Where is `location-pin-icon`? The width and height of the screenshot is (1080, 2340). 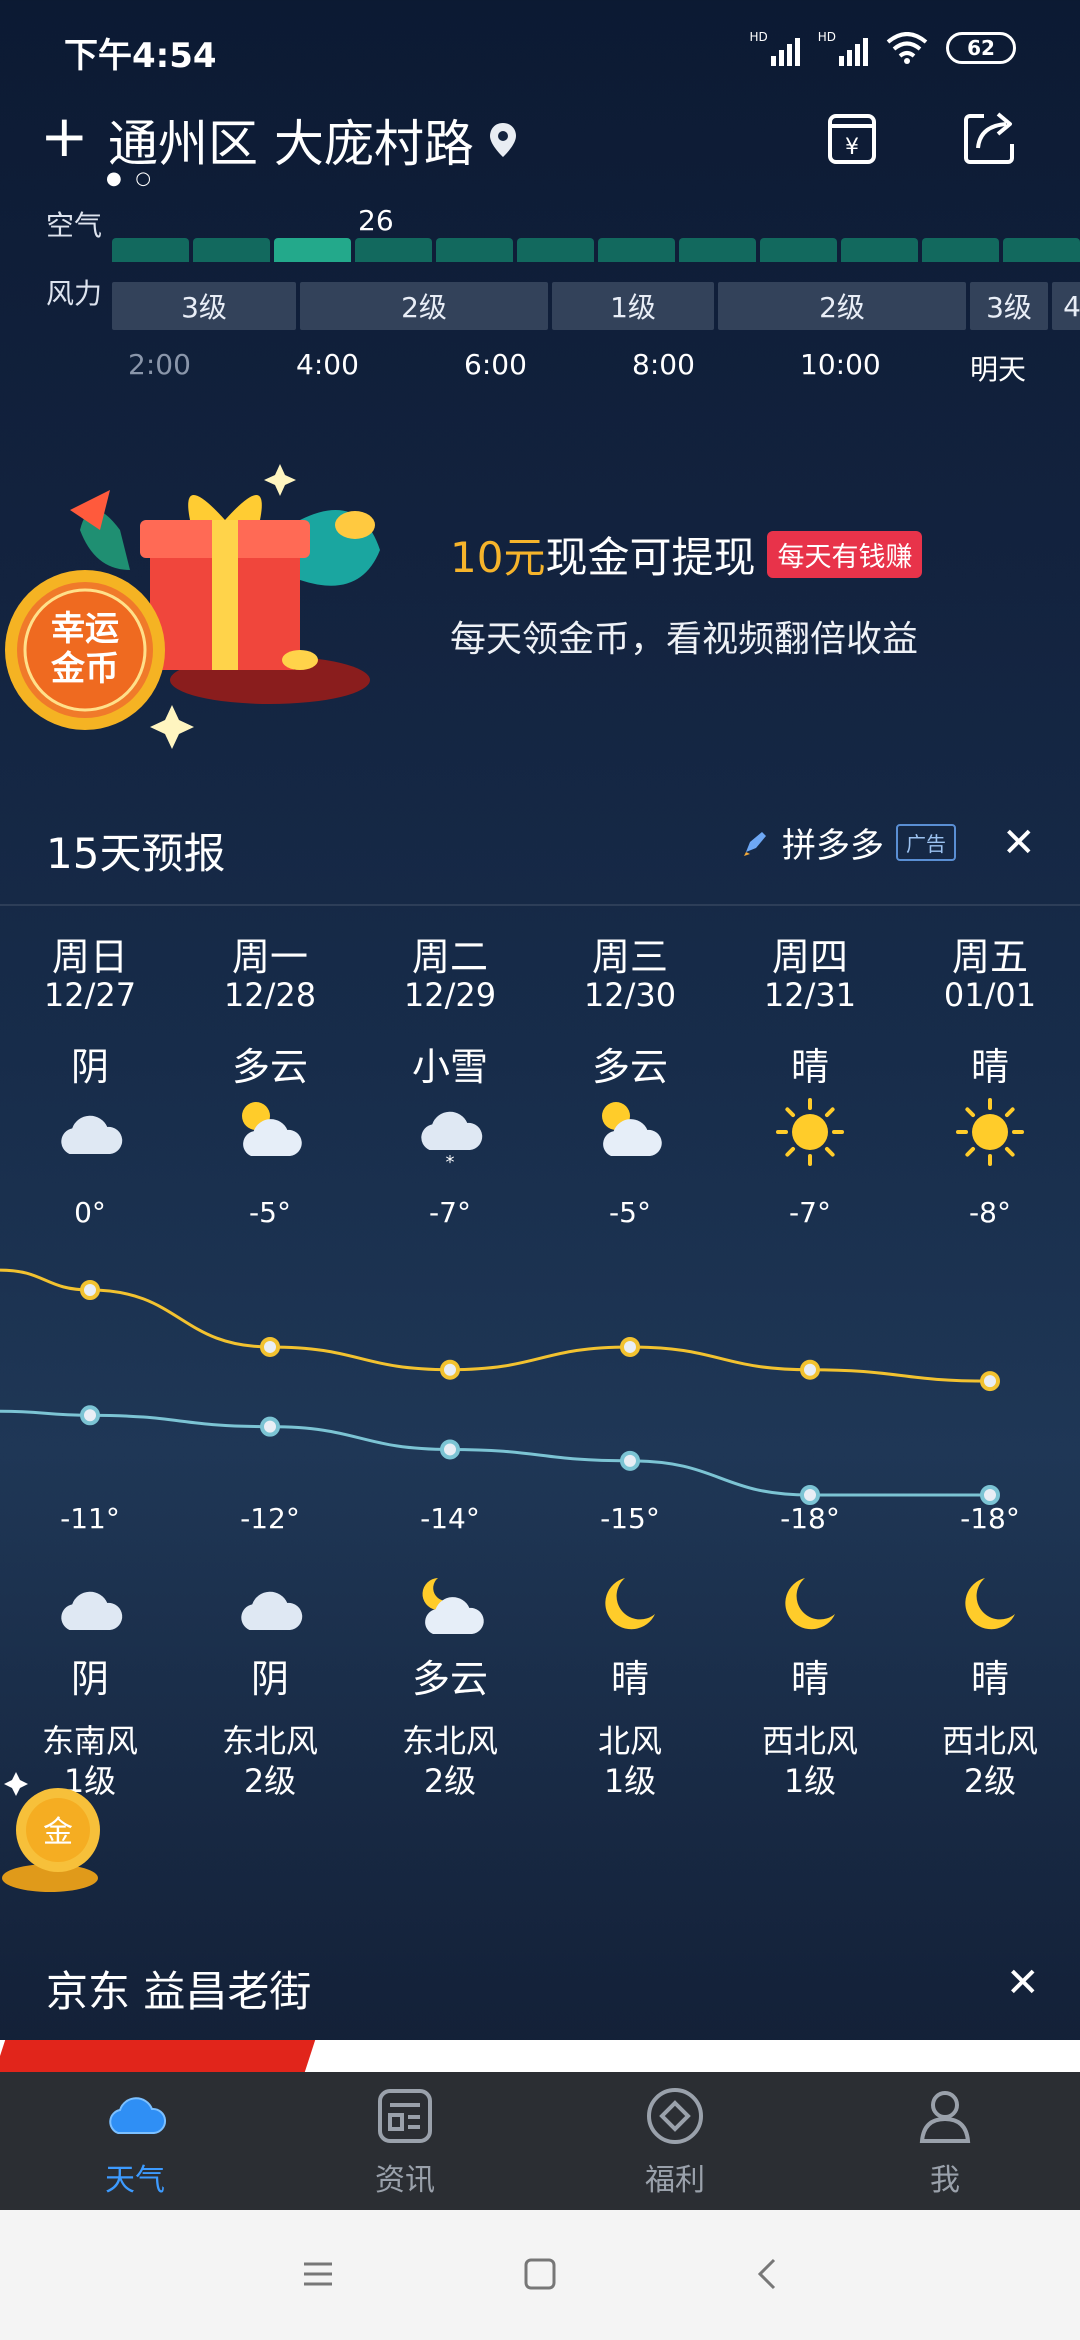 location-pin-icon is located at coordinates (502, 140).